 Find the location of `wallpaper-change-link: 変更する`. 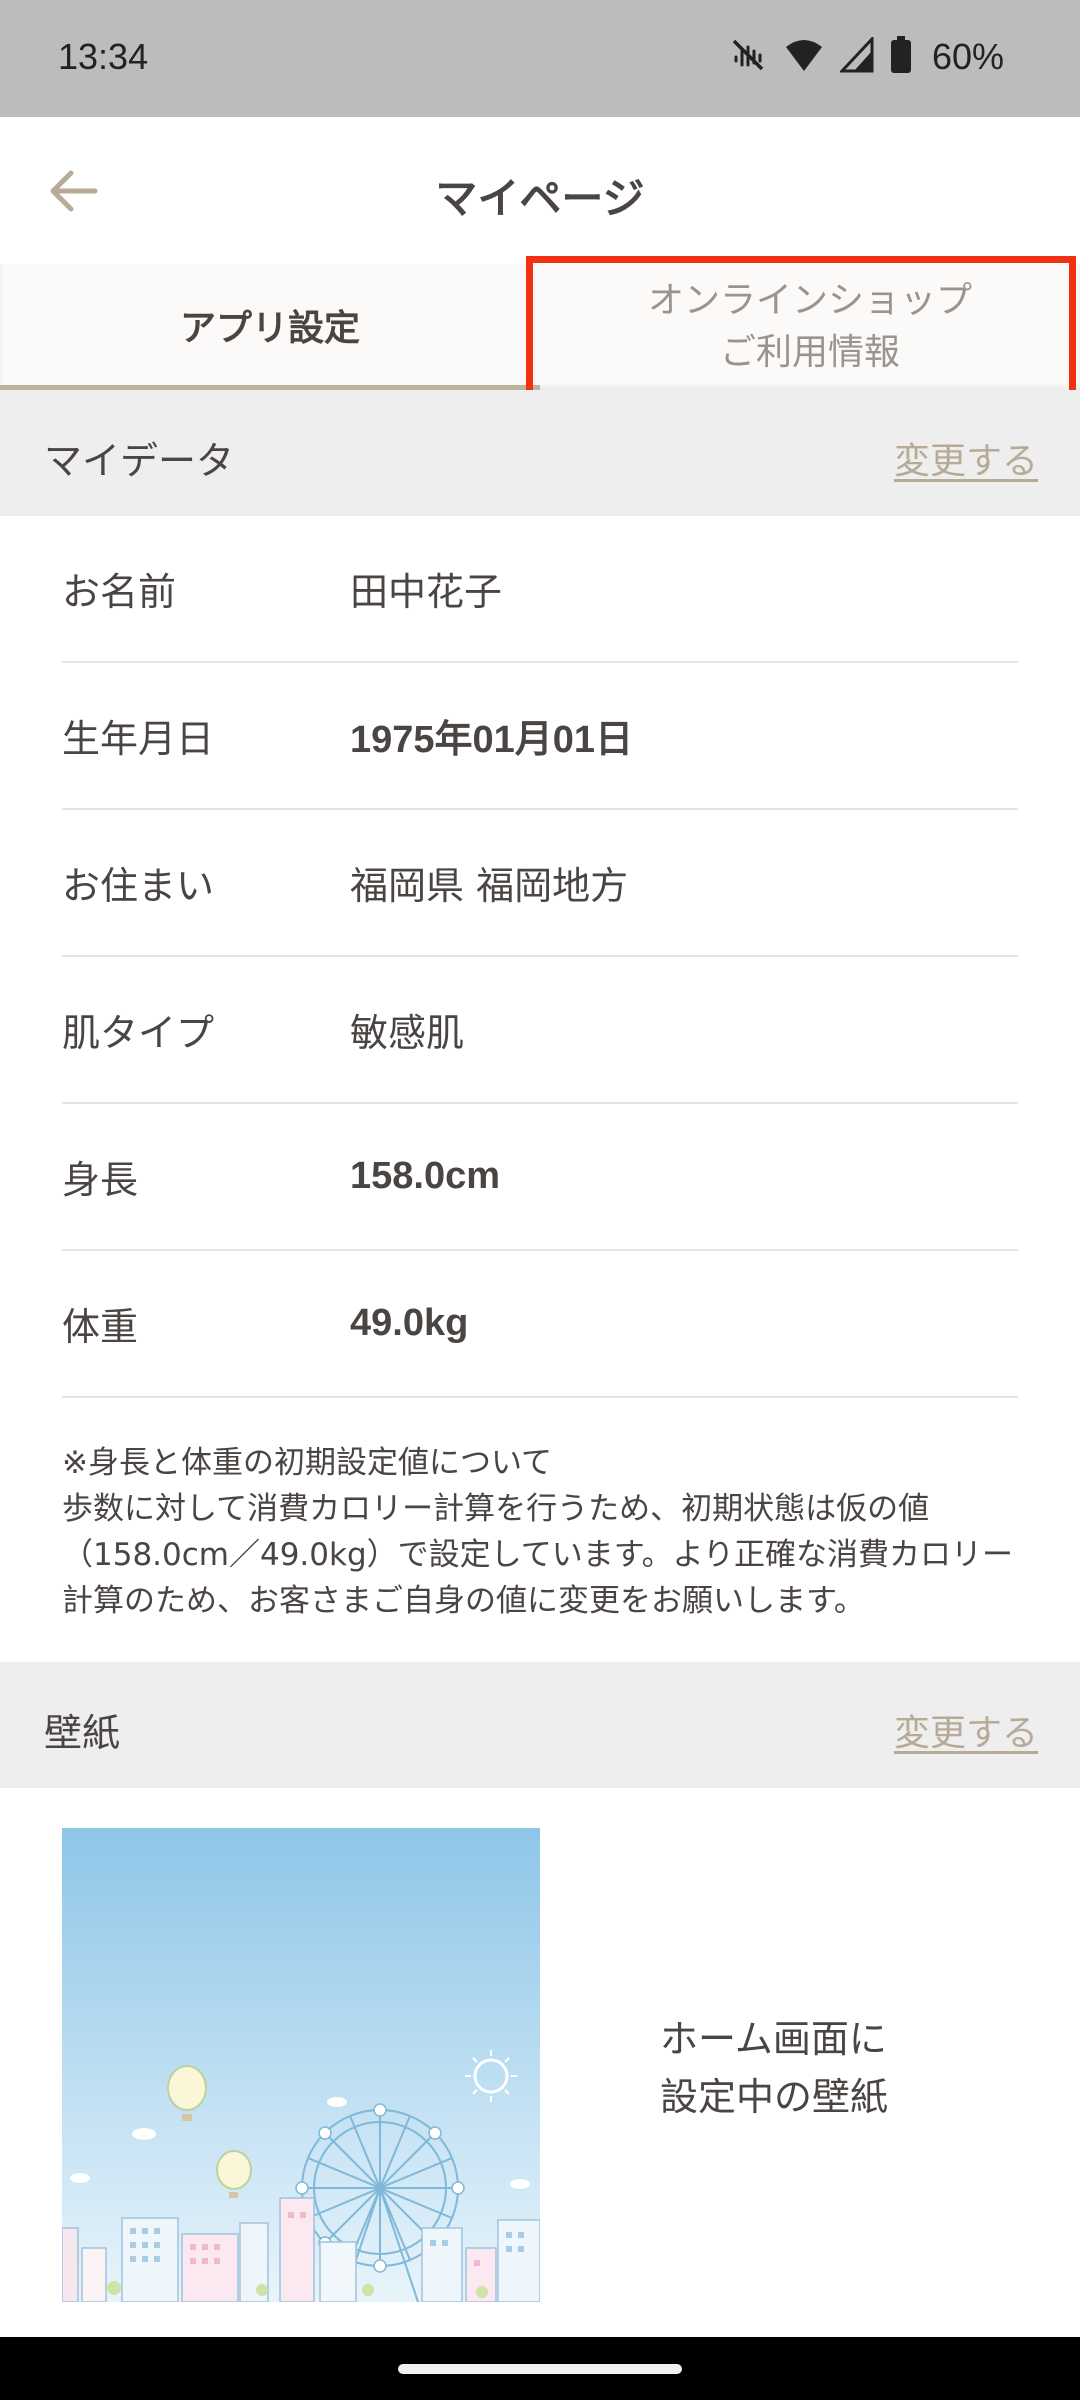

wallpaper-change-link: 変更する is located at coordinates (966, 1730).